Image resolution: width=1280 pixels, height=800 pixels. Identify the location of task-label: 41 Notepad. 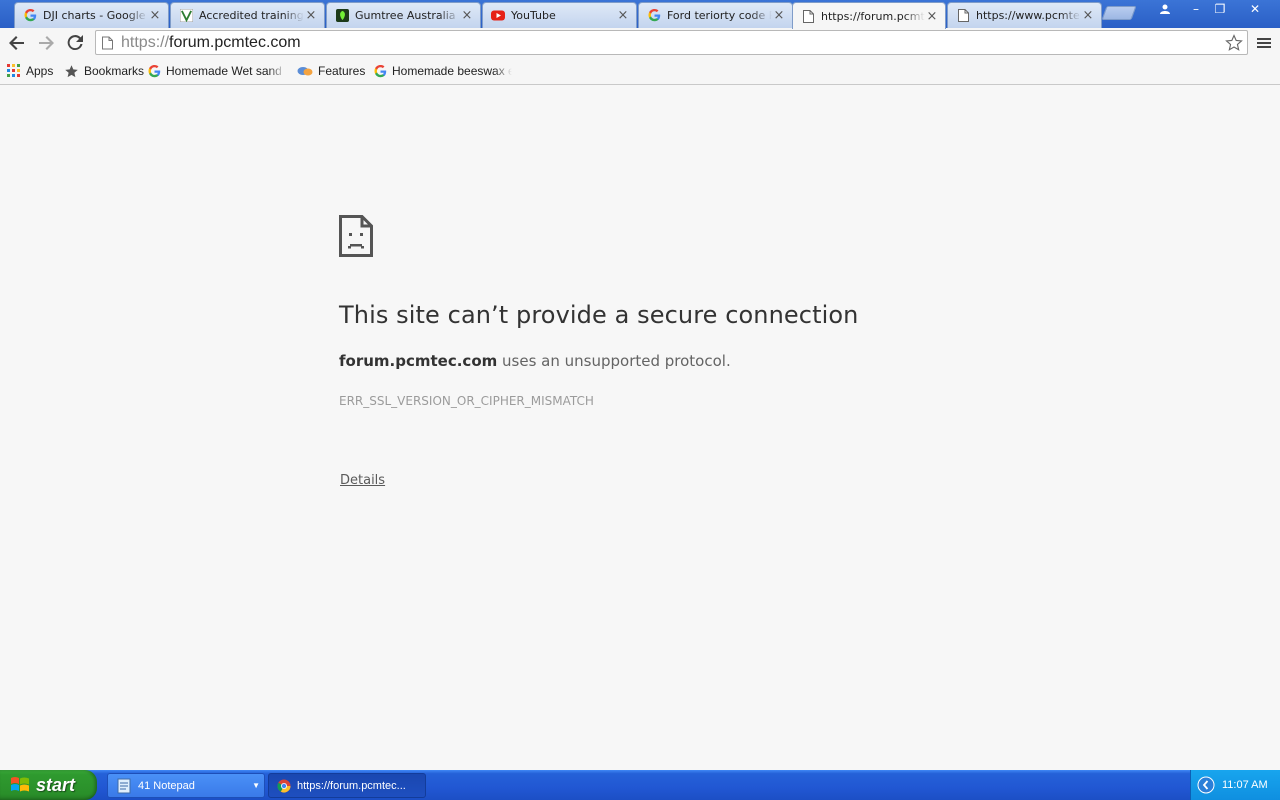
(166, 785).